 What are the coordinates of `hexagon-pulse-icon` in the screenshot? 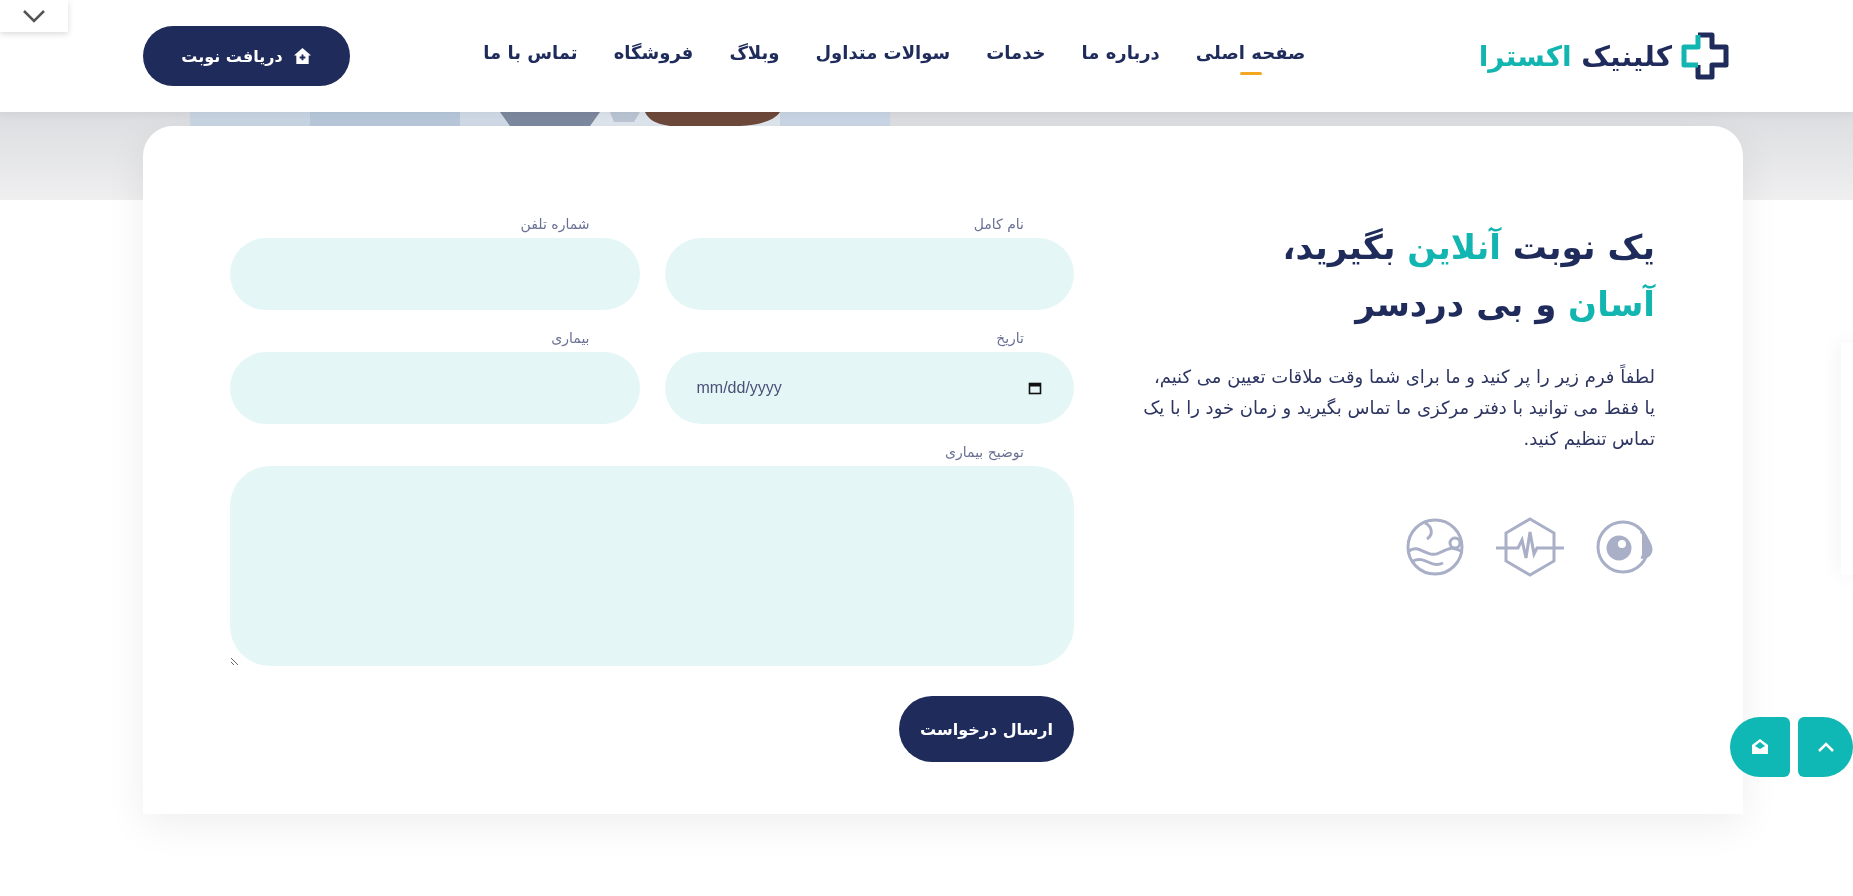 It's located at (1530, 547).